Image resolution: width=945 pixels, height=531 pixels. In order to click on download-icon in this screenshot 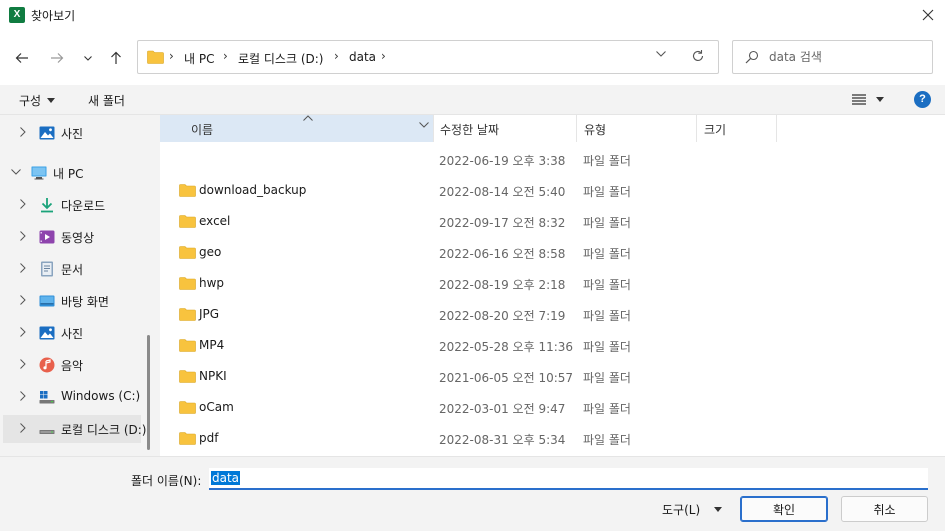, I will do `click(47, 205)`.